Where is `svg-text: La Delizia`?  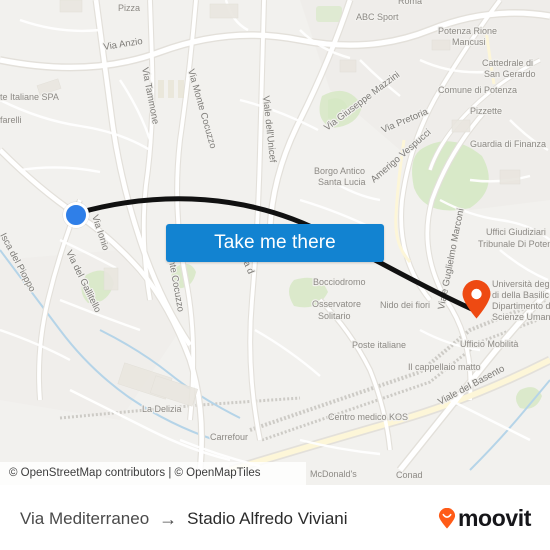 svg-text: La Delizia is located at coordinates (162, 409).